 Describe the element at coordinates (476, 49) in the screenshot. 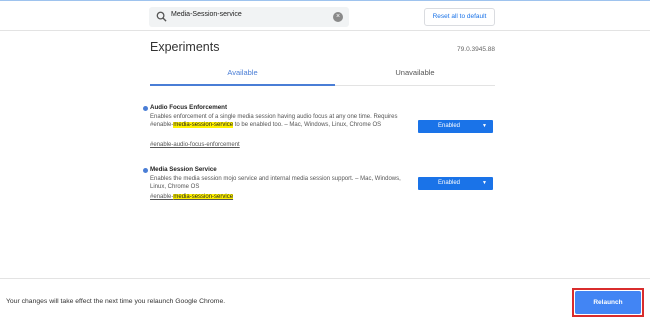

I see `version-label: 79.0.3945.88` at that location.